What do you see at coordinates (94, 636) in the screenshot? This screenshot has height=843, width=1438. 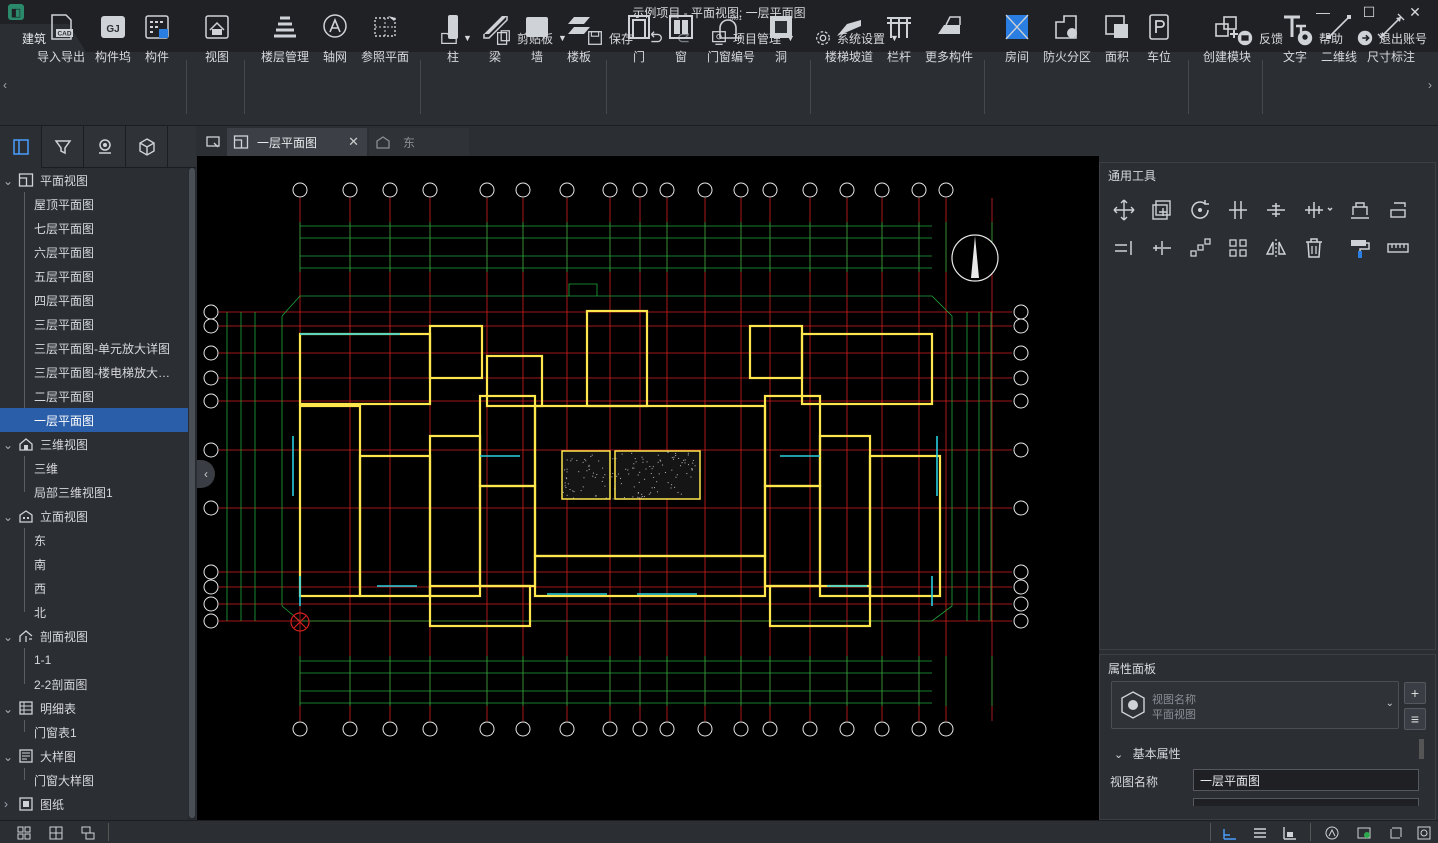 I see `tree-node-sections: ⌄ 剖面视图` at bounding box center [94, 636].